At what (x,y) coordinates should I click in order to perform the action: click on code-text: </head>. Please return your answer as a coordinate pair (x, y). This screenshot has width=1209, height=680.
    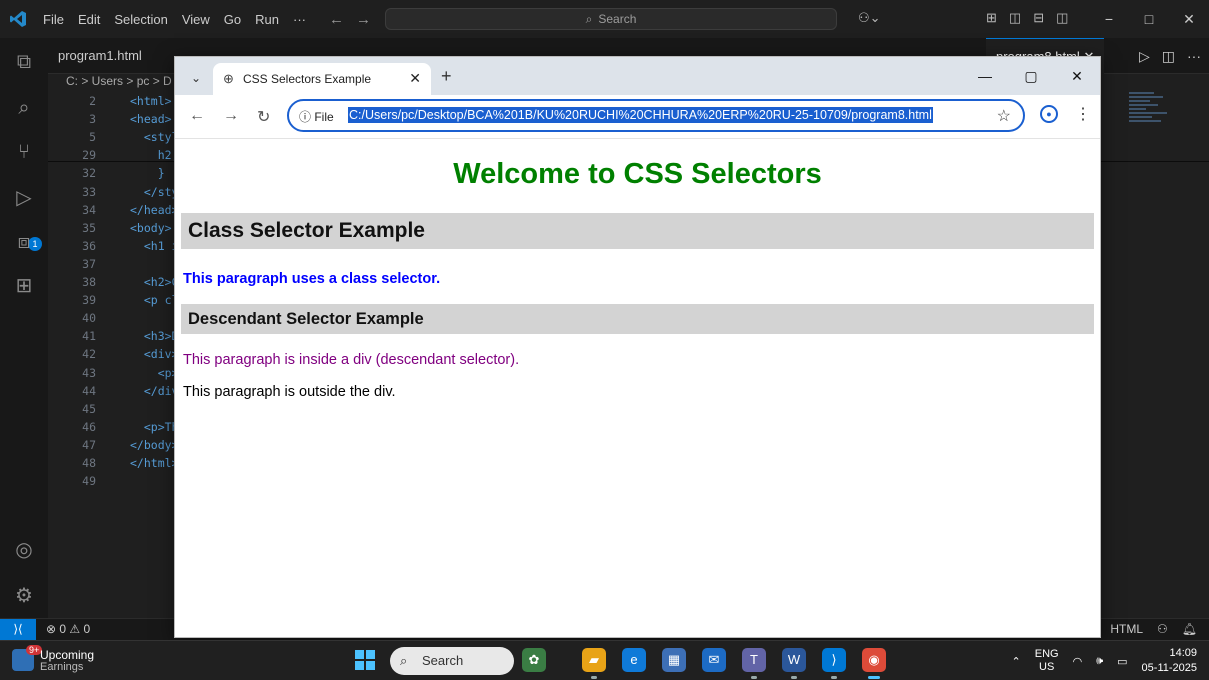
    Looking at the image, I should click on (154, 209).